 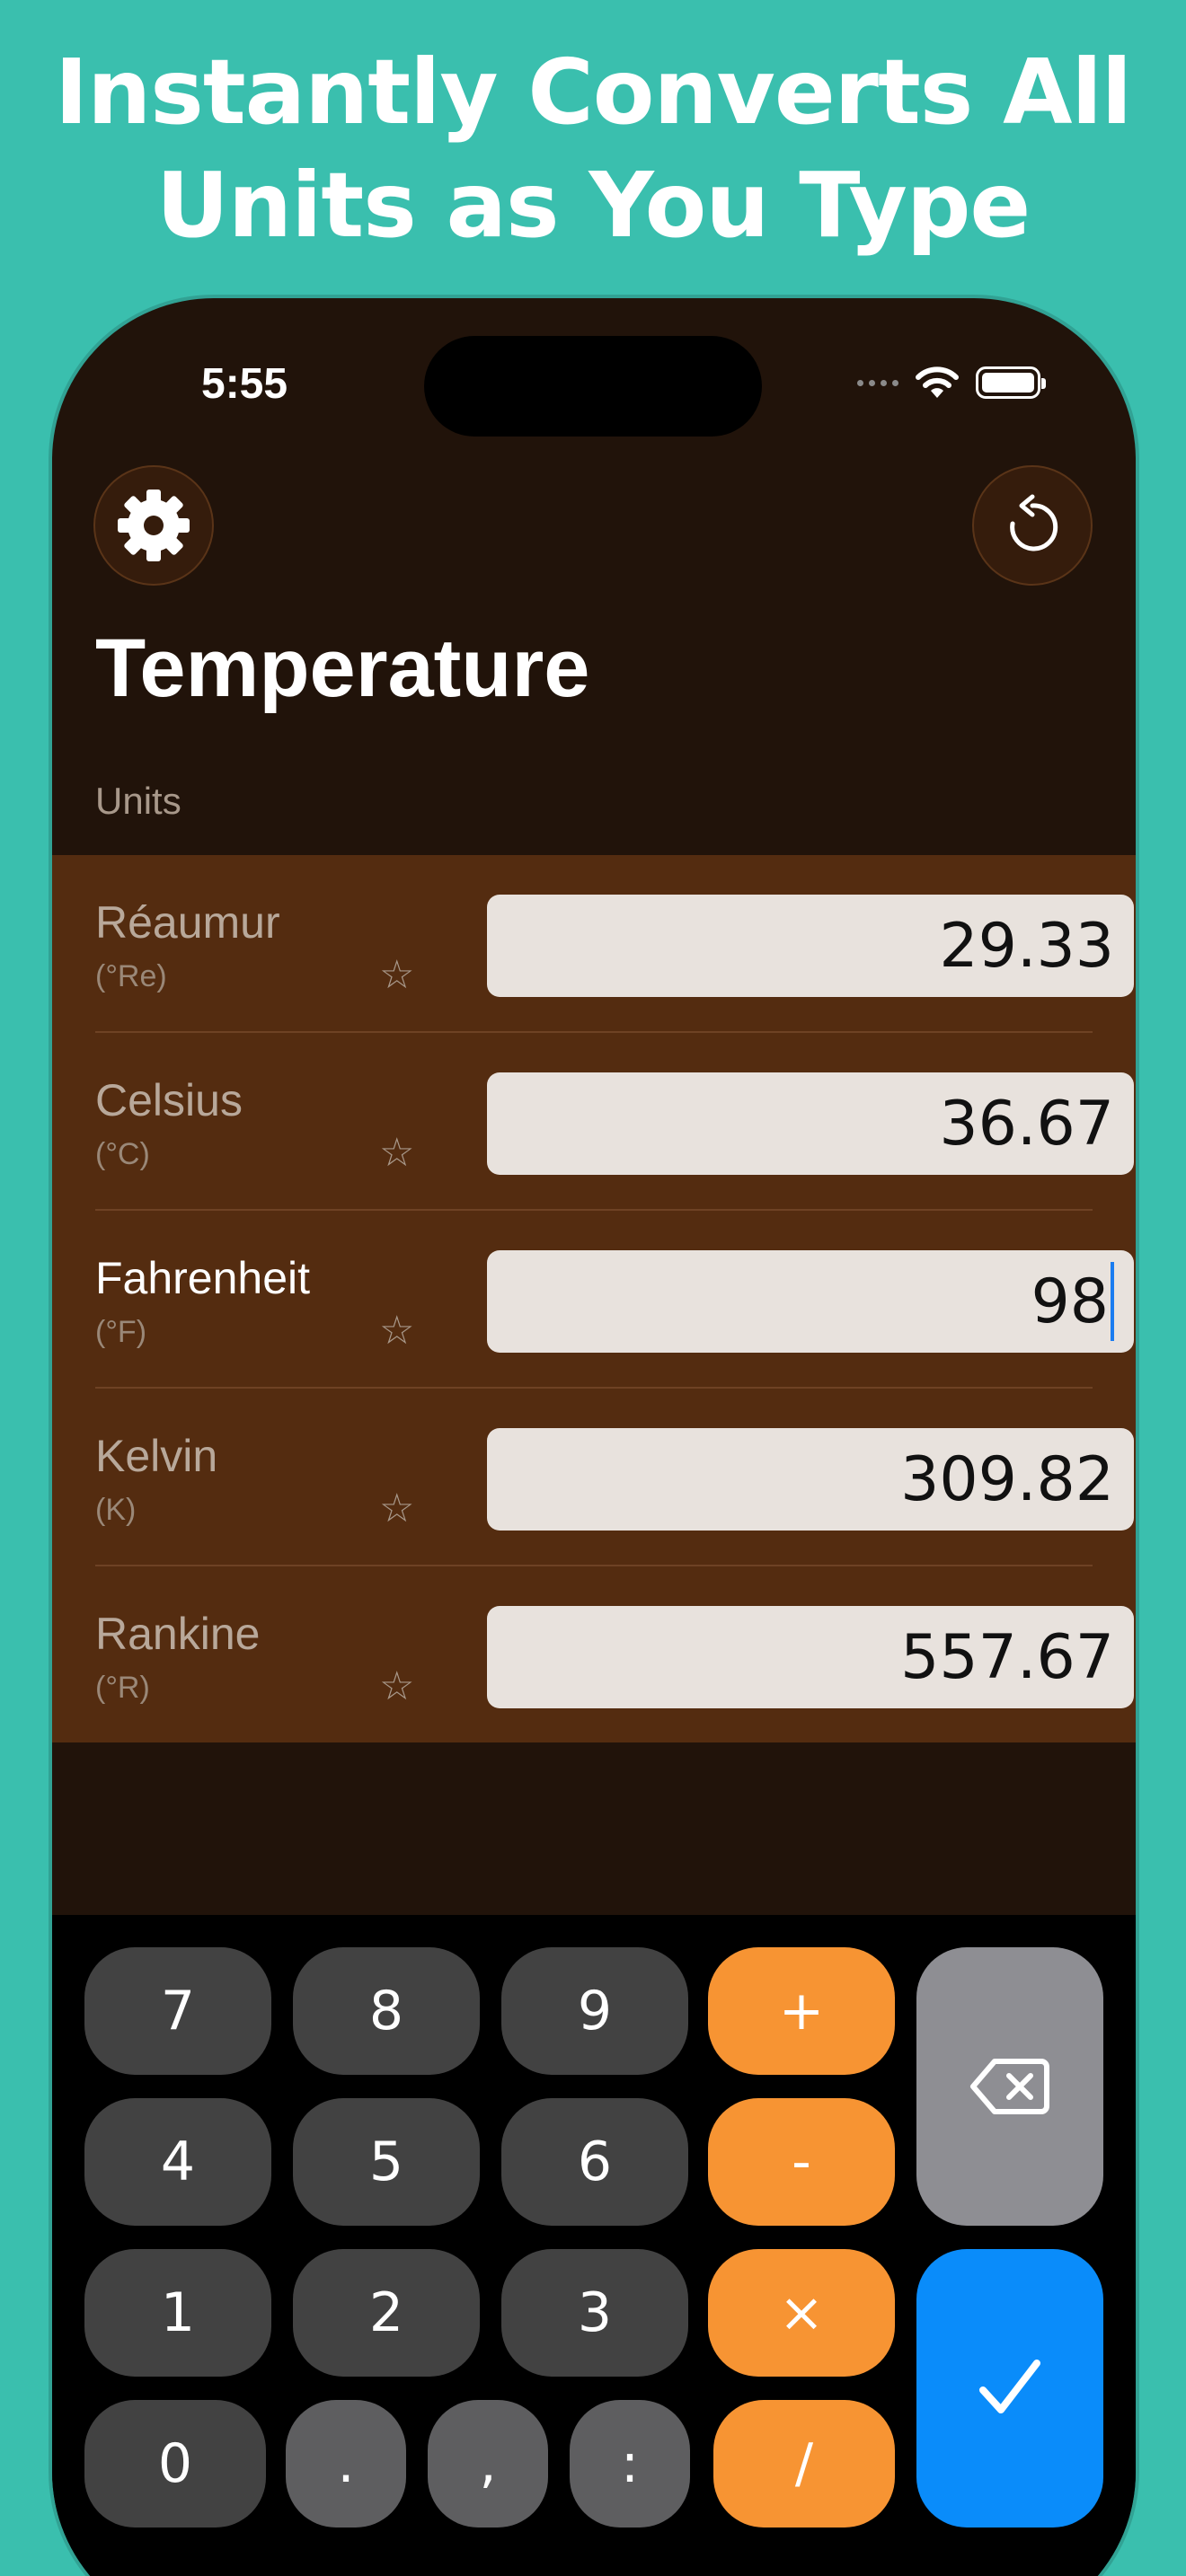 I want to click on checkmark-icon, so click(x=1009, y=2386).